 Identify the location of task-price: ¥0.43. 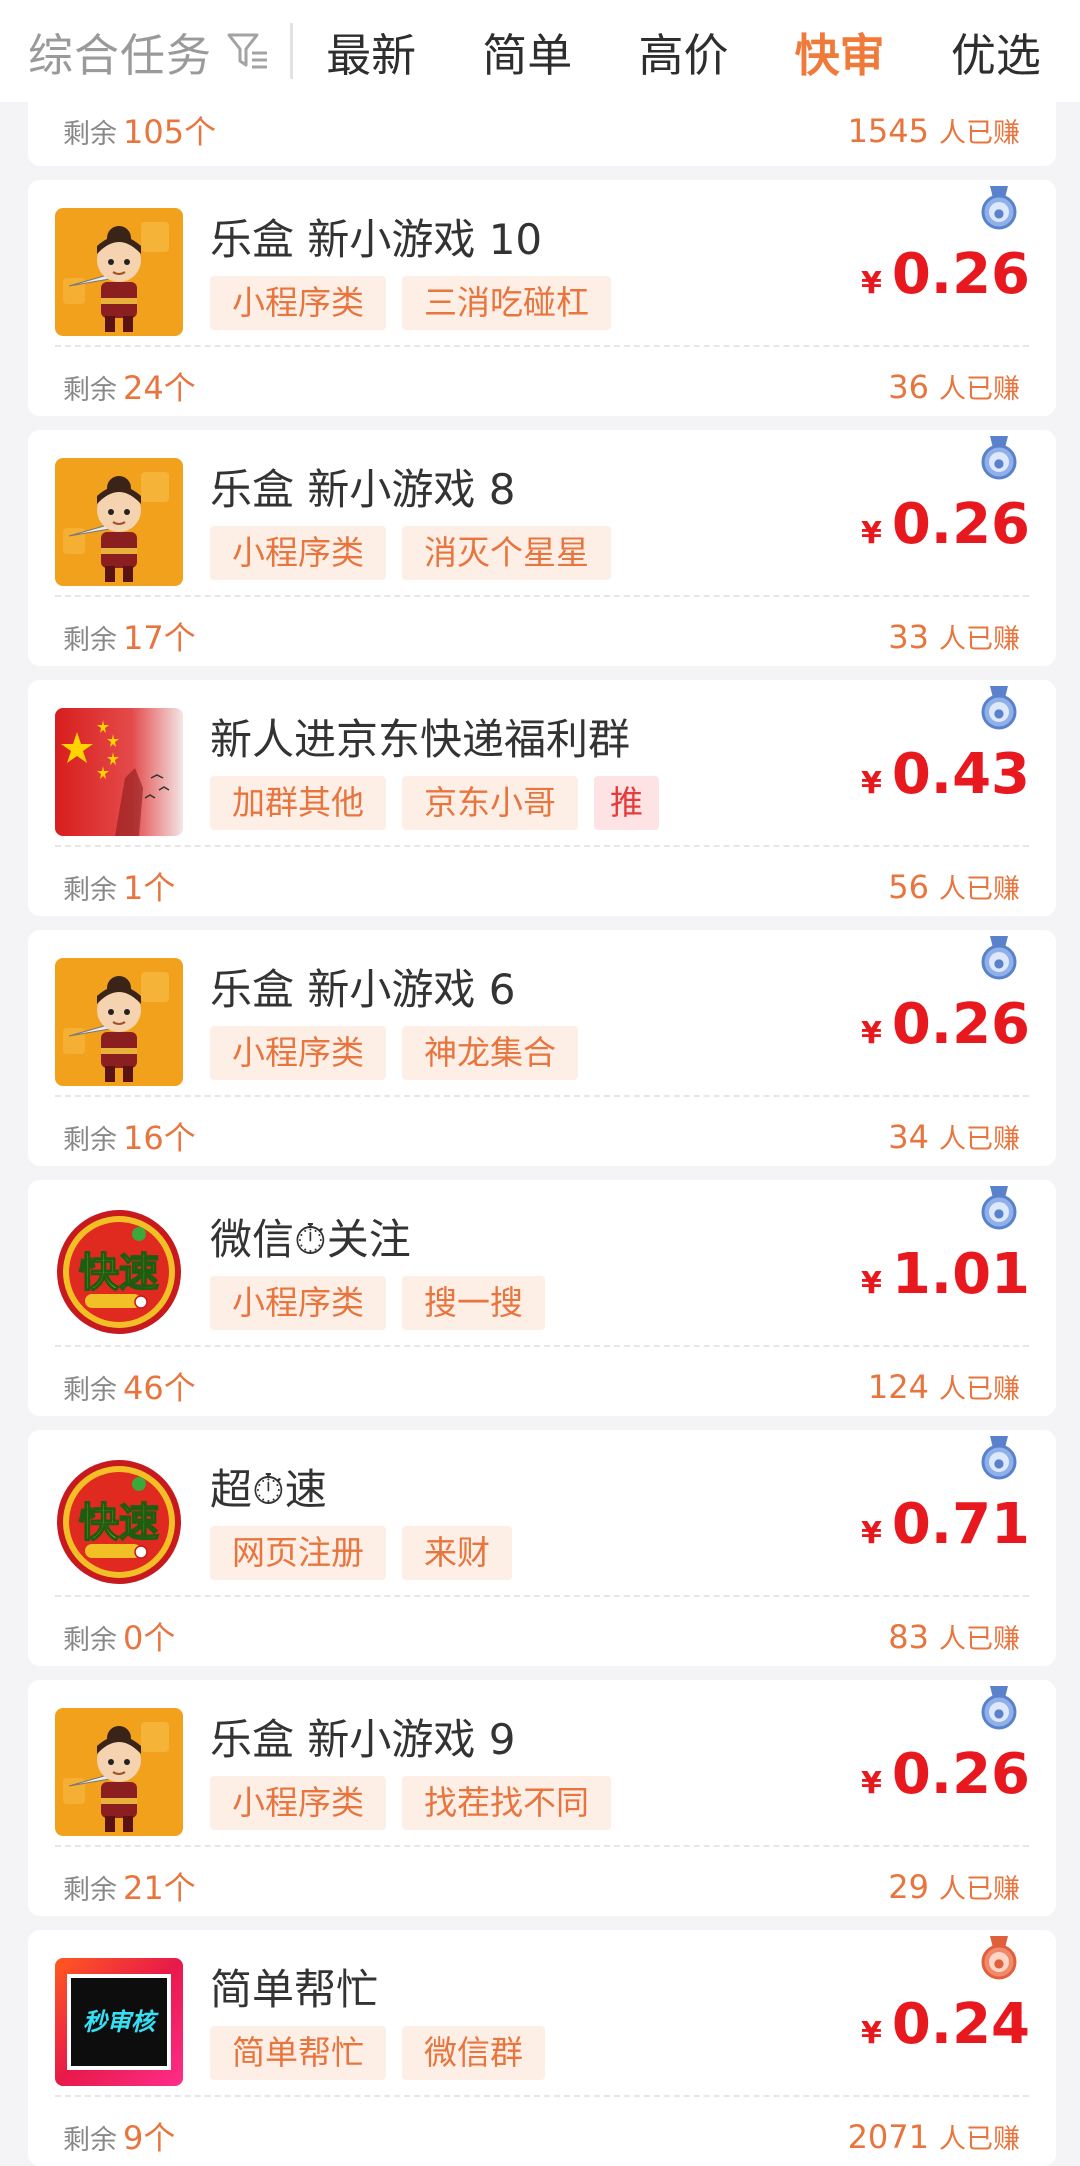
(945, 774).